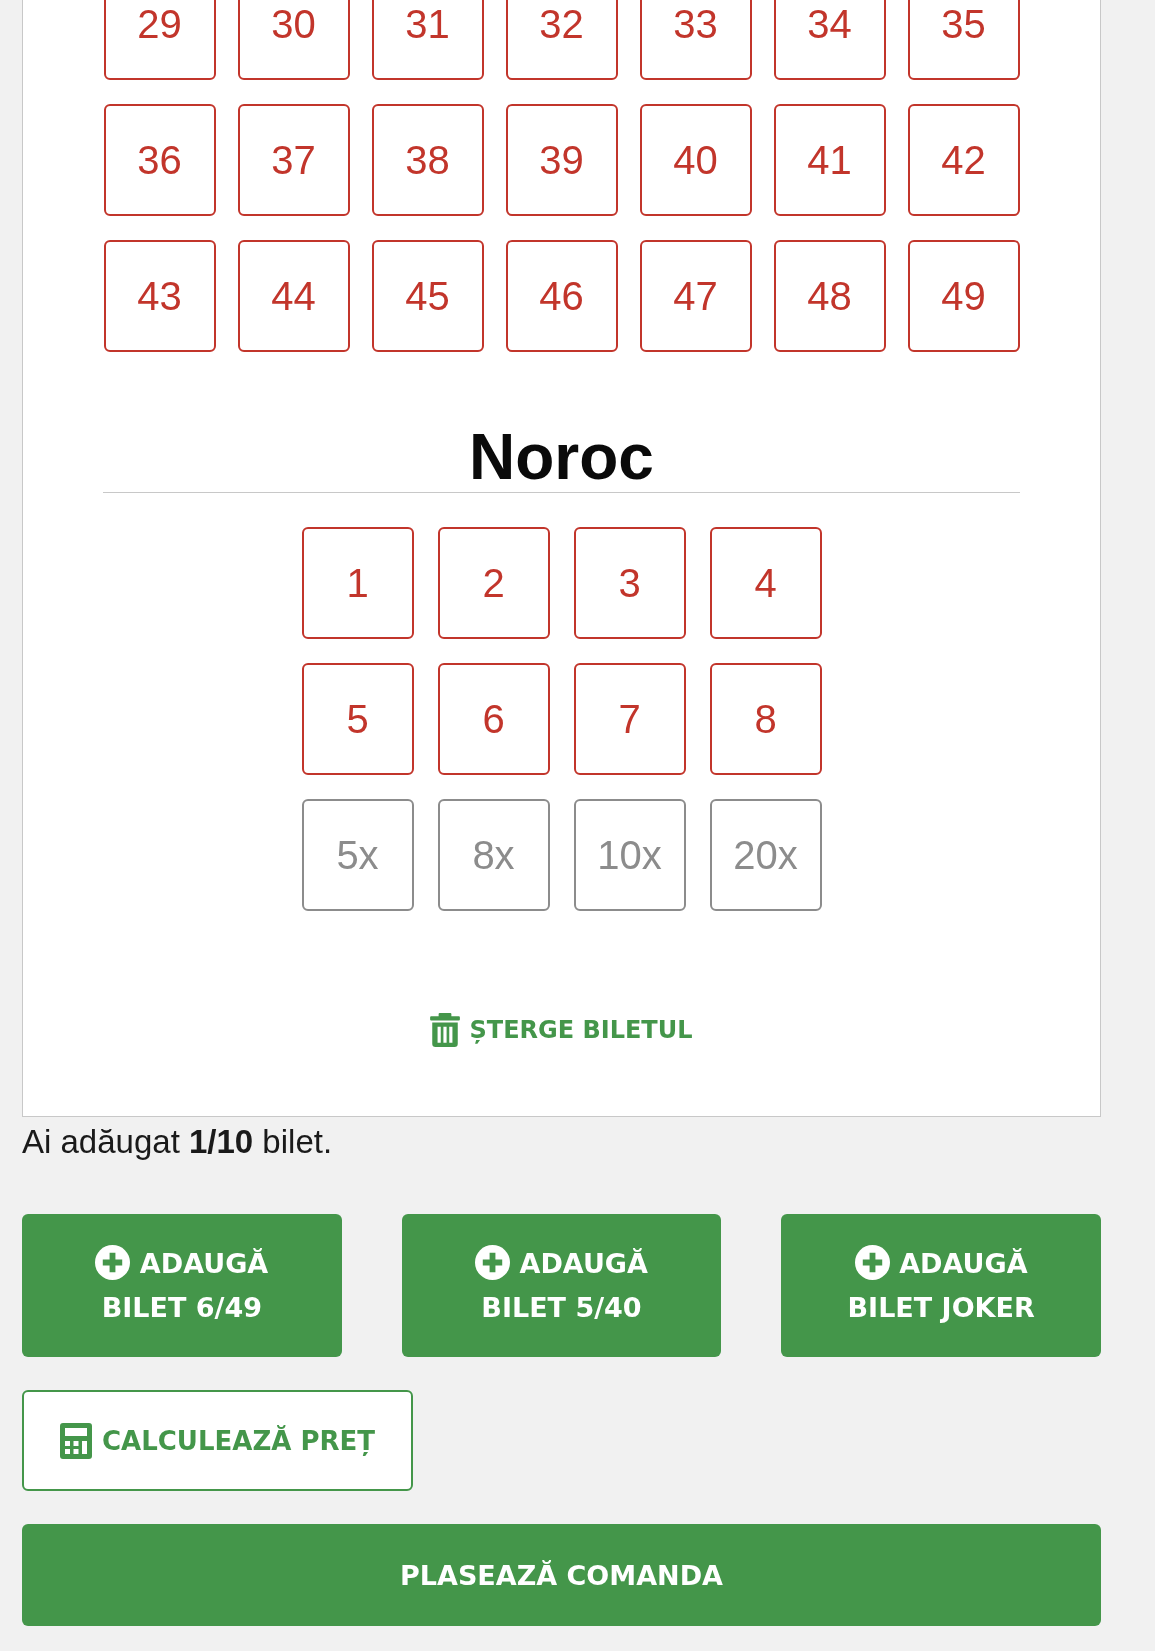 The image size is (1155, 1651). I want to click on number-button: 3, so click(629, 583).